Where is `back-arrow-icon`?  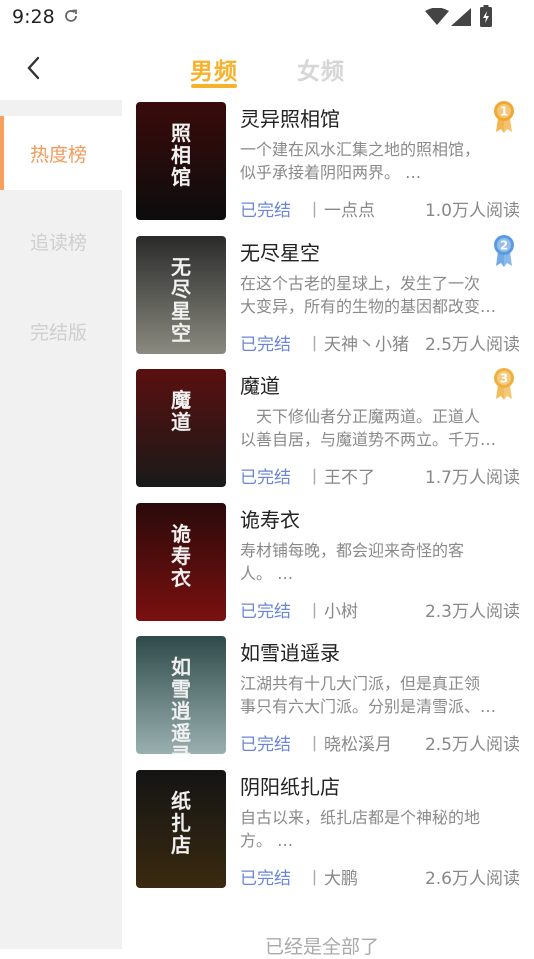 back-arrow-icon is located at coordinates (34, 68).